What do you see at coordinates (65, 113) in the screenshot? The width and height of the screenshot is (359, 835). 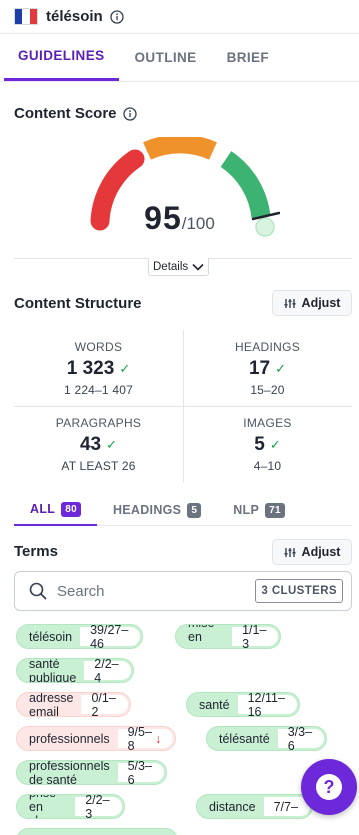 I see `content-score-title: Content Score` at bounding box center [65, 113].